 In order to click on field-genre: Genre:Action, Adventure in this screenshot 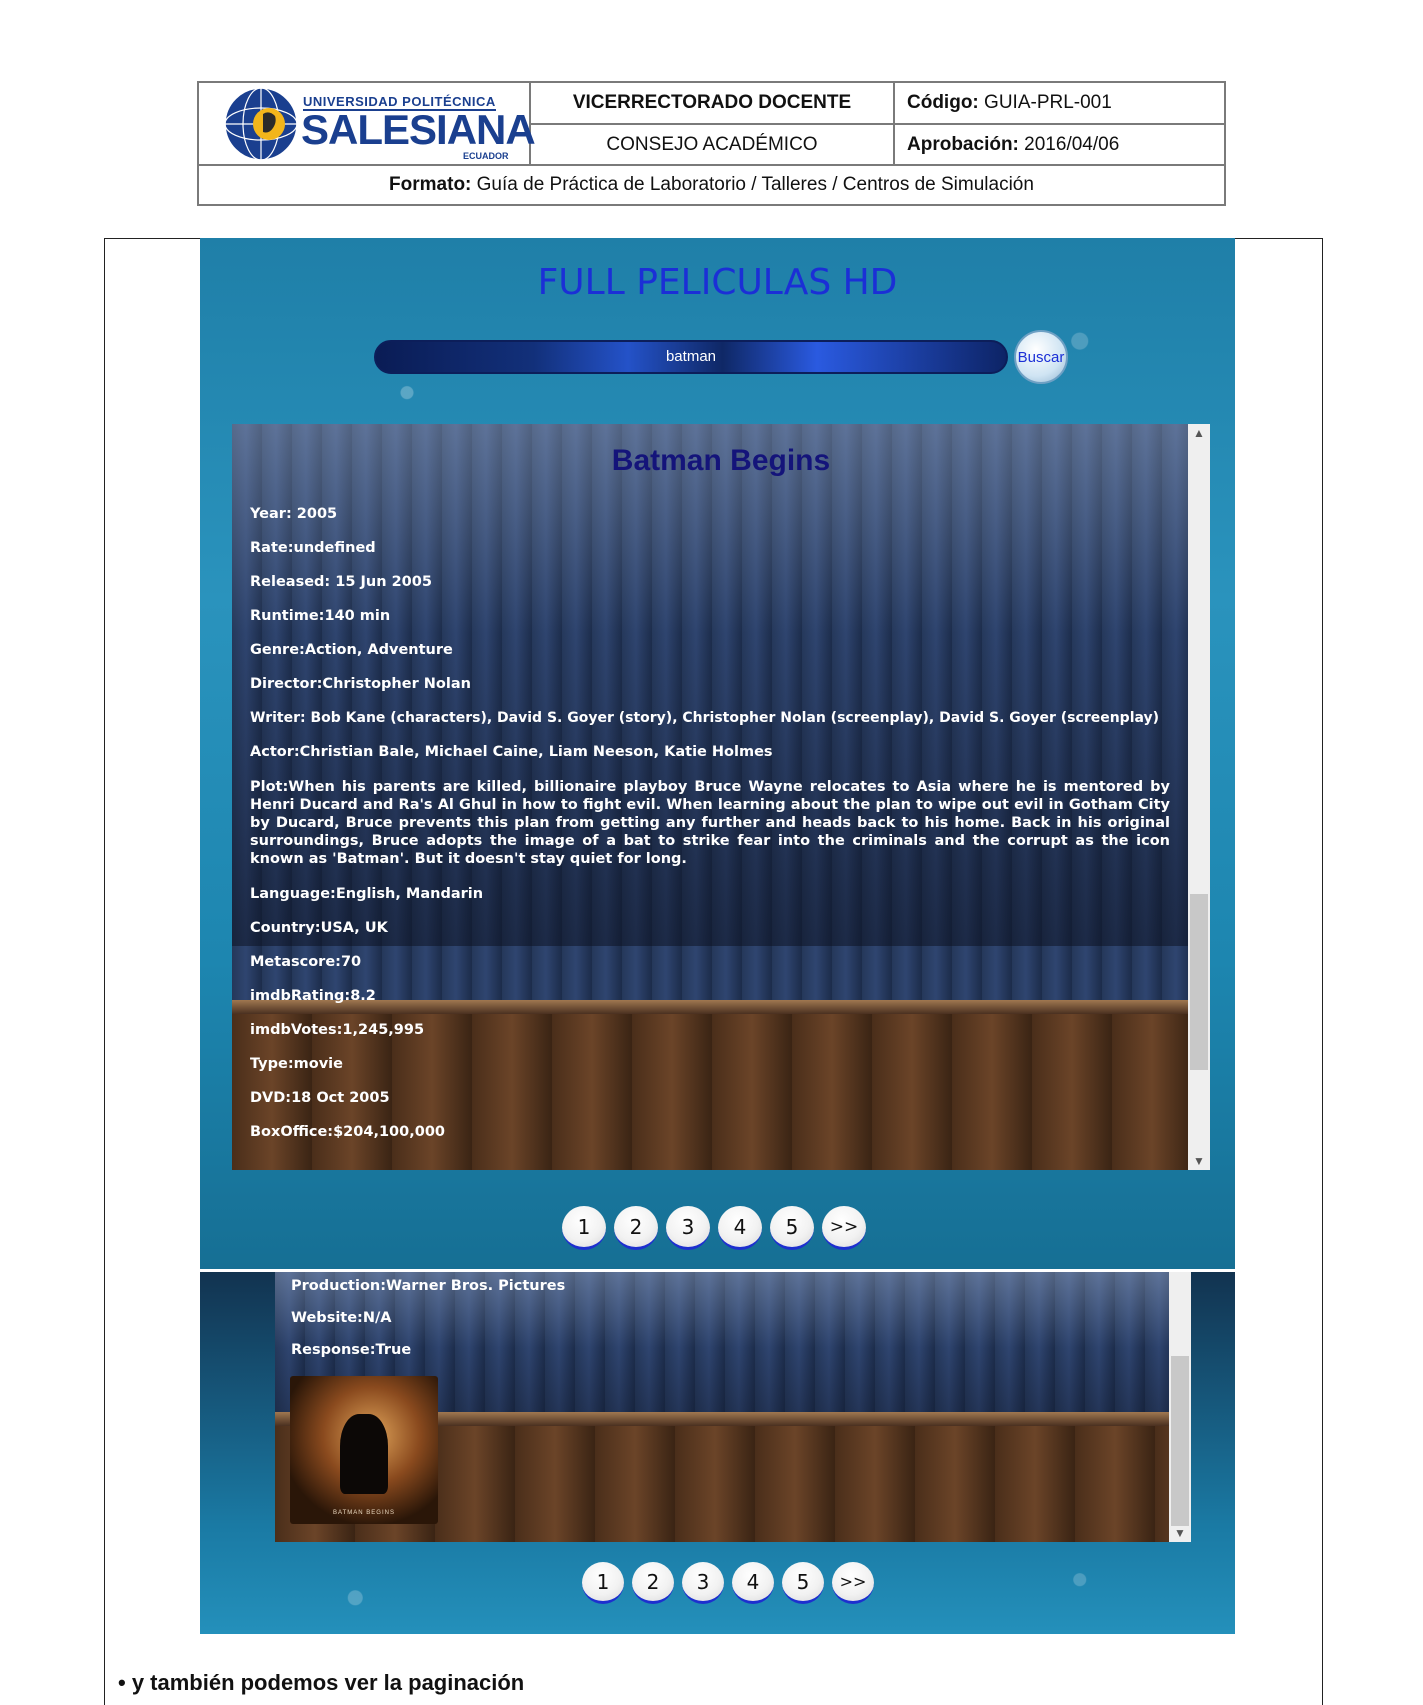, I will do `click(351, 650)`.